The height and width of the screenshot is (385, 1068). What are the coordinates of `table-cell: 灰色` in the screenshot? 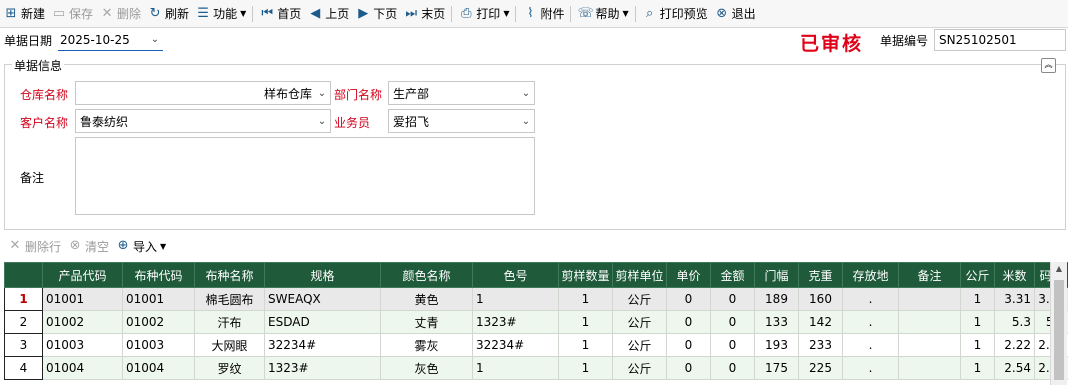 It's located at (426, 368).